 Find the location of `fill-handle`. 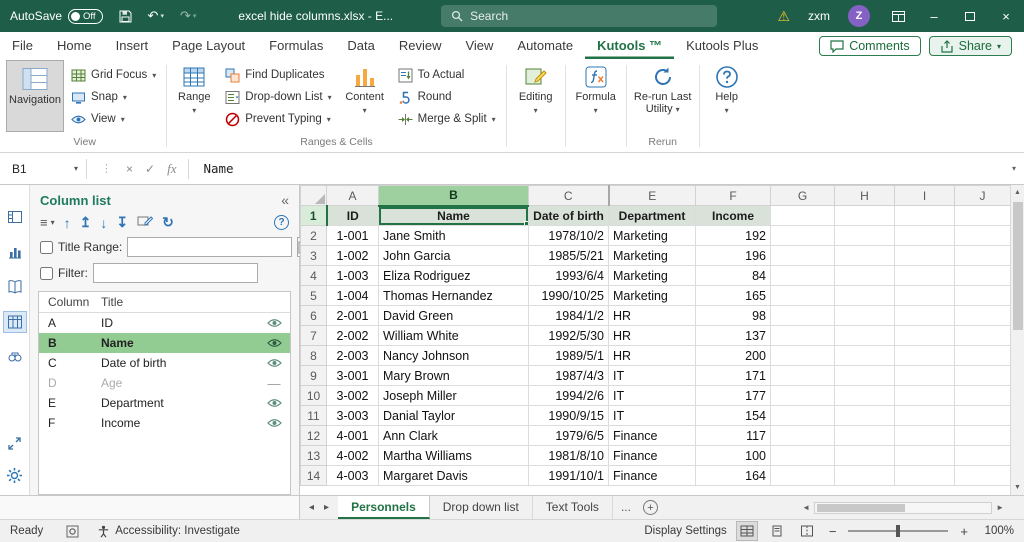

fill-handle is located at coordinates (526, 223).